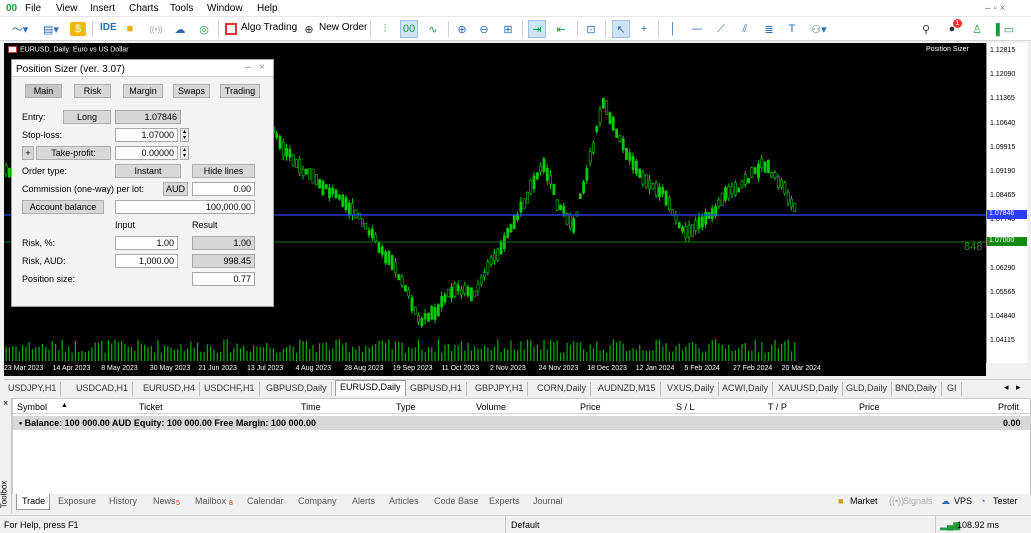  What do you see at coordinates (792, 29) in the screenshot?
I see `text-icon: T` at bounding box center [792, 29].